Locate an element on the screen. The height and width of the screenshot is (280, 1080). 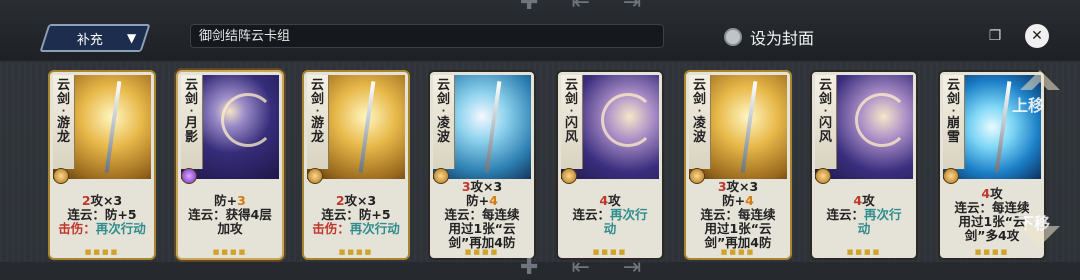
card-name: 云剑 · 崩雪 is located at coordinates (954, 122).